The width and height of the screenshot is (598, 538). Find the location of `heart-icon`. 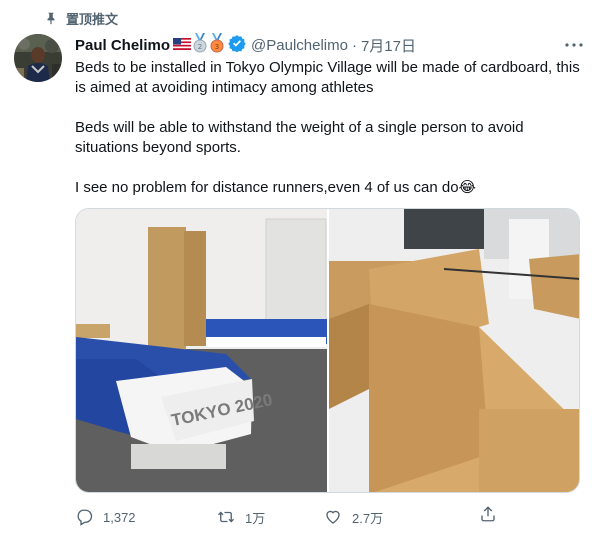

heart-icon is located at coordinates (333, 517).